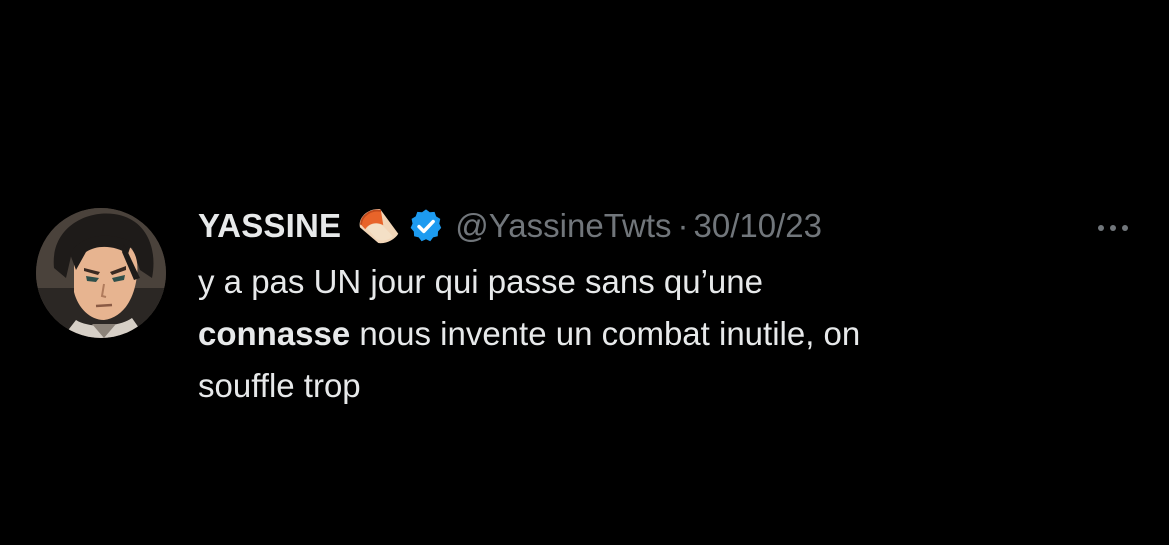 This screenshot has height=545, width=1169. What do you see at coordinates (563, 226) in the screenshot?
I see `user-handle: @YassineTwts` at bounding box center [563, 226].